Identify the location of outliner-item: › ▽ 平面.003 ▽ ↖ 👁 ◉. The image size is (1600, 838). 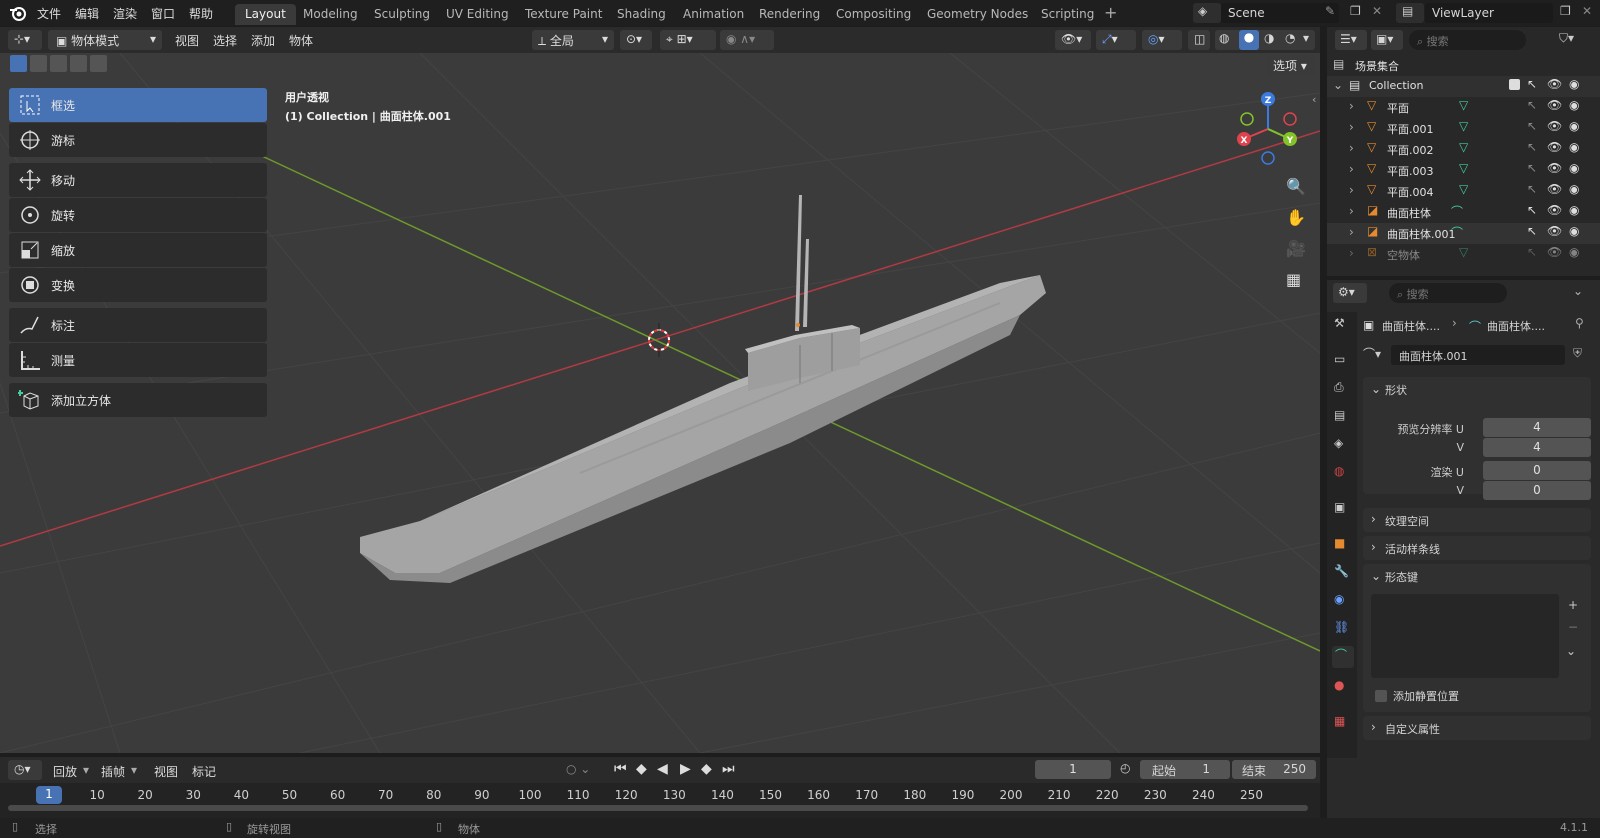
(1463, 170).